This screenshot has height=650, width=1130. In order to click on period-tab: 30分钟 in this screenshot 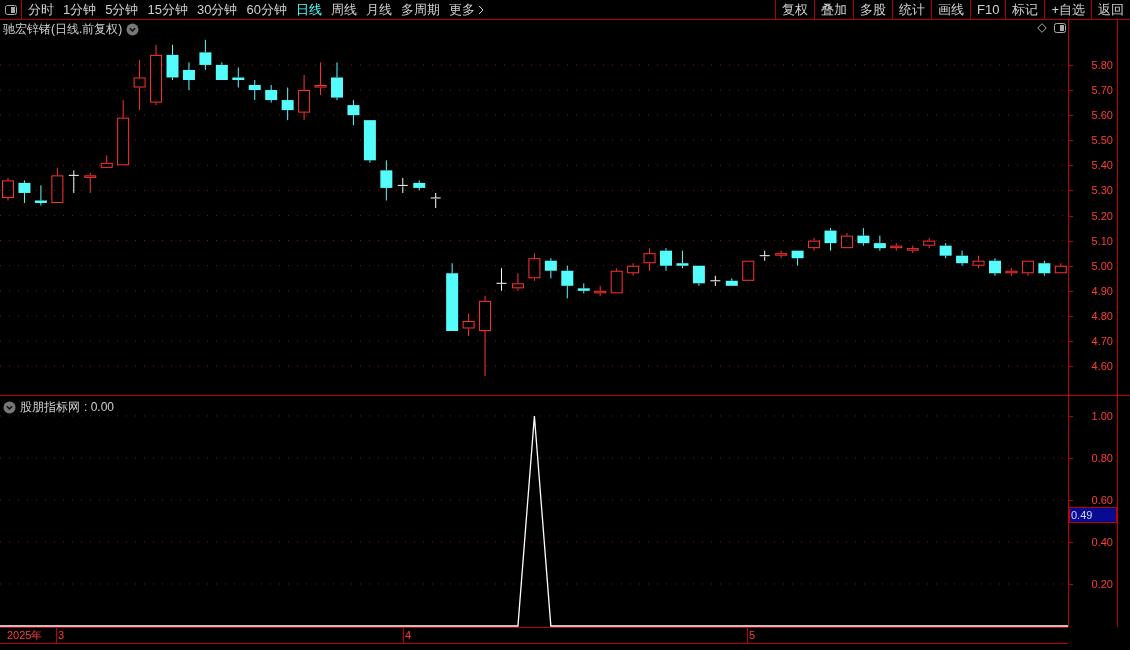, I will do `click(217, 10)`.